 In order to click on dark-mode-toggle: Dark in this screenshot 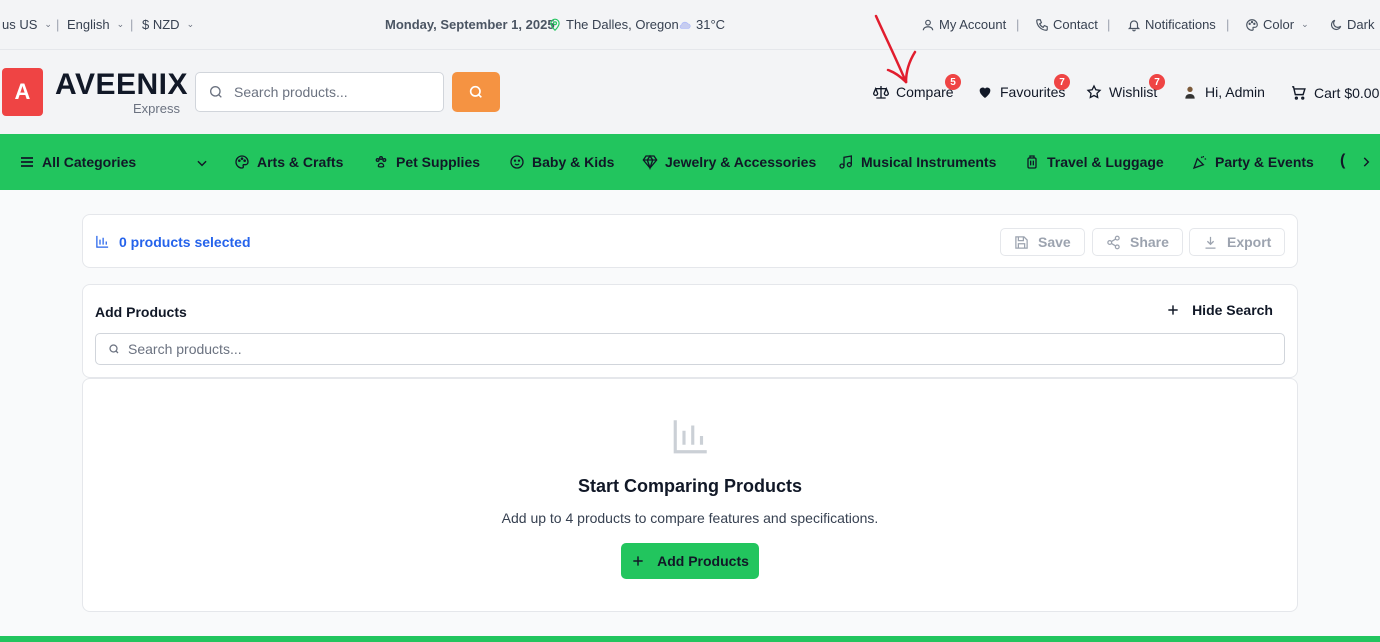, I will do `click(1351, 24)`.